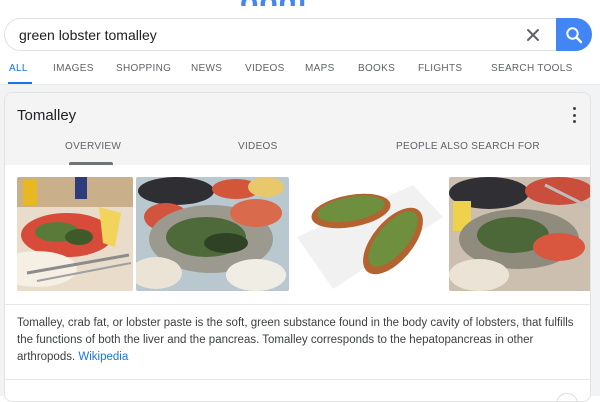  I want to click on search-input: green lobster tomalley, so click(88, 35).